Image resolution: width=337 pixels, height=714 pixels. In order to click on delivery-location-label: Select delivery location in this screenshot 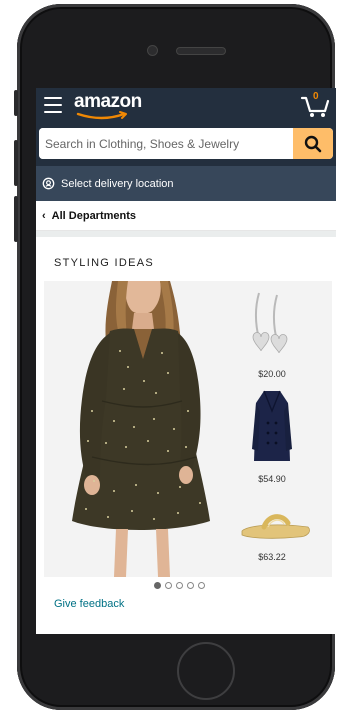, I will do `click(117, 183)`.